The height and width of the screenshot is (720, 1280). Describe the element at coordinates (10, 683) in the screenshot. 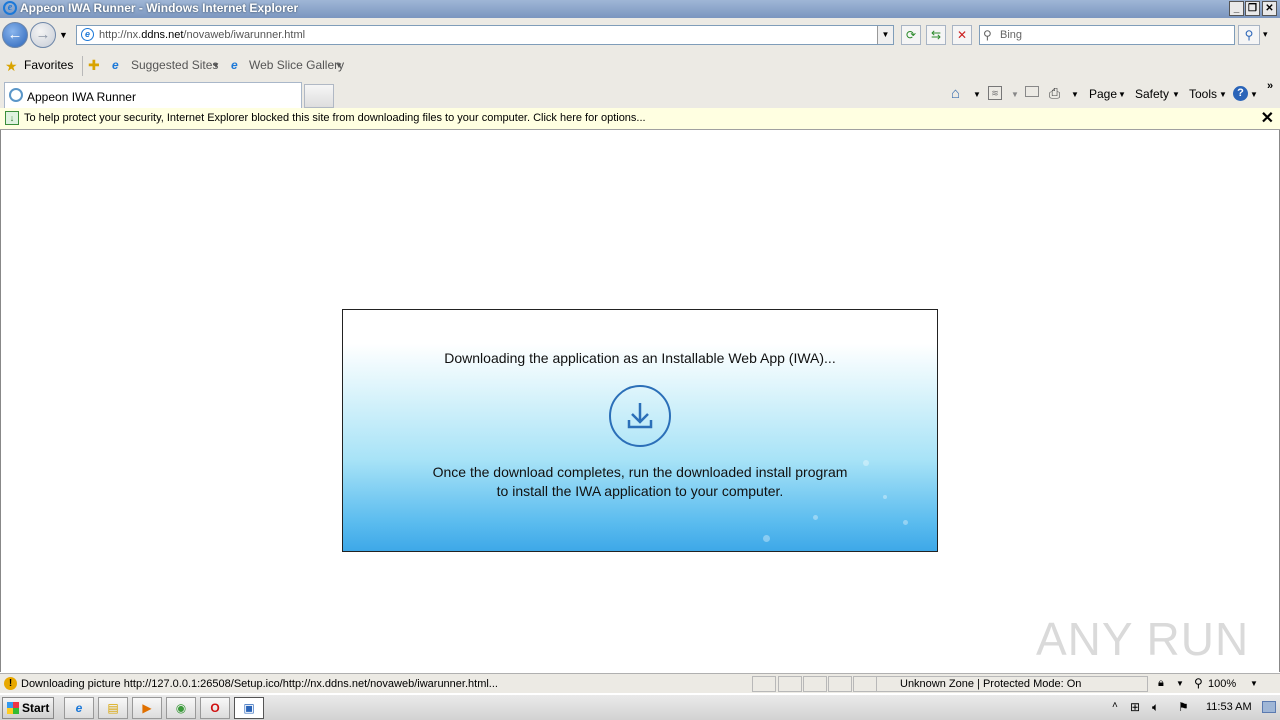

I see `warning-icon: !` at that location.